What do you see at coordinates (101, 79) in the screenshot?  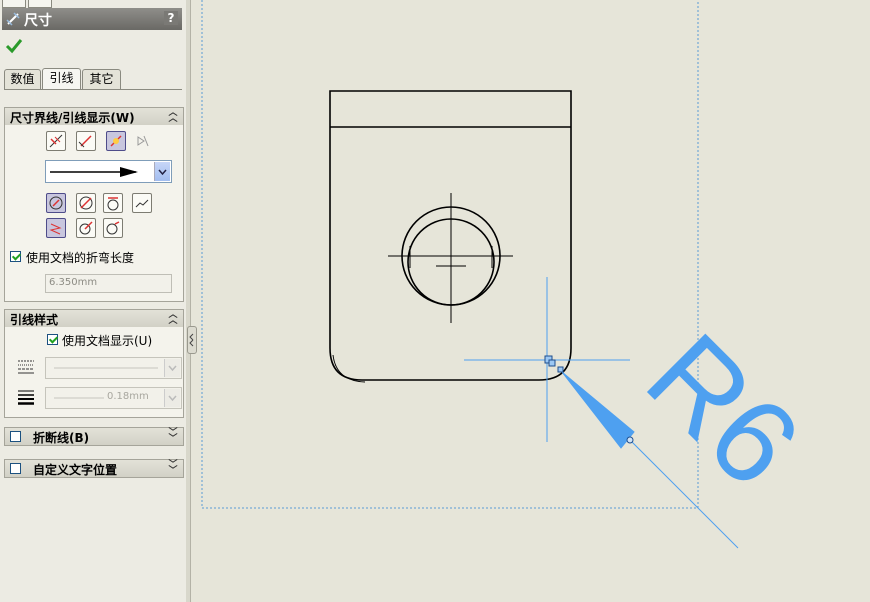 I see `tab-other: 其它` at bounding box center [101, 79].